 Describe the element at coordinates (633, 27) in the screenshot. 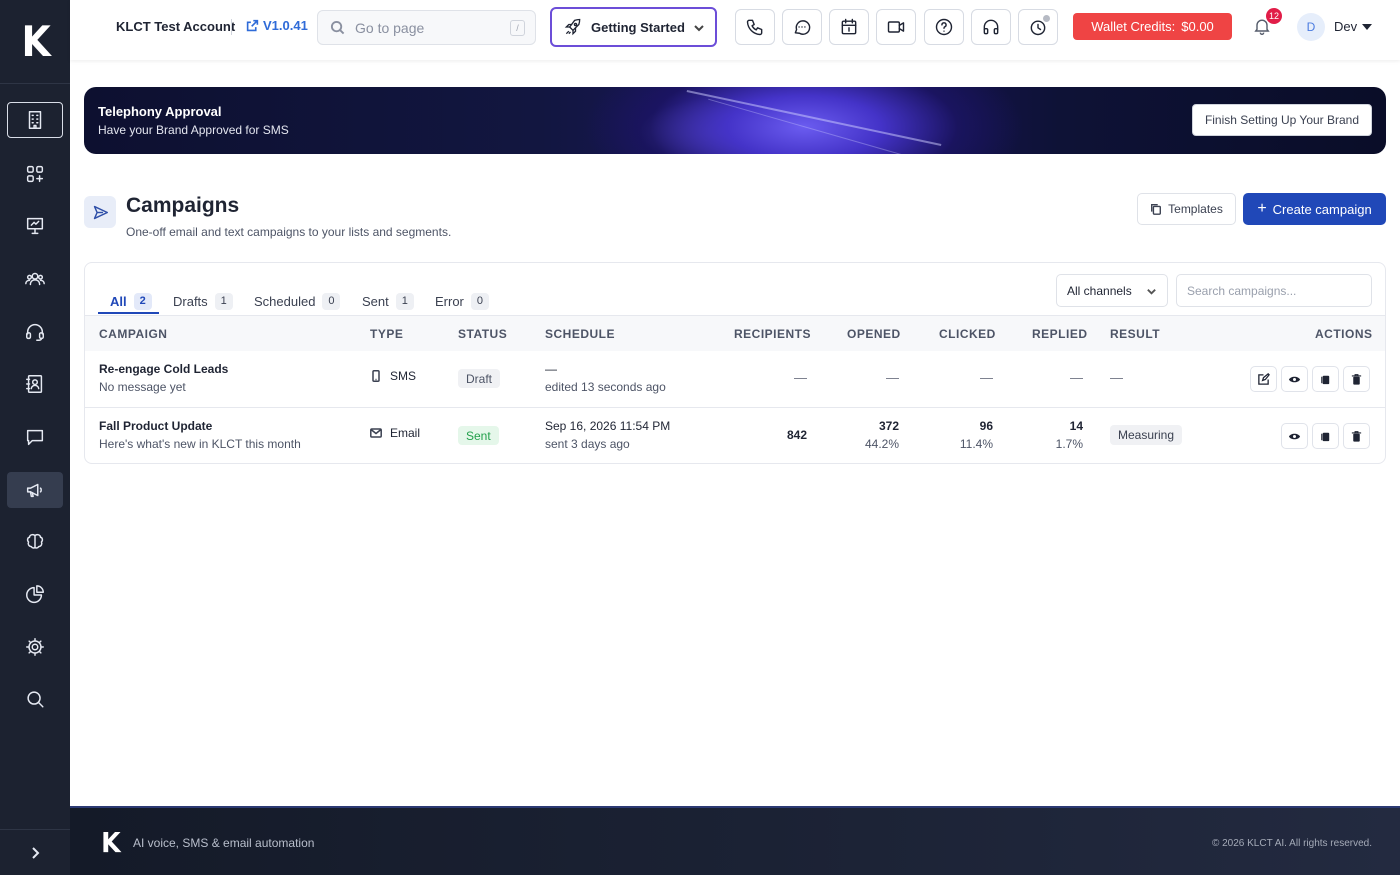

I see `getting-started-dropdown: Getting Started` at that location.